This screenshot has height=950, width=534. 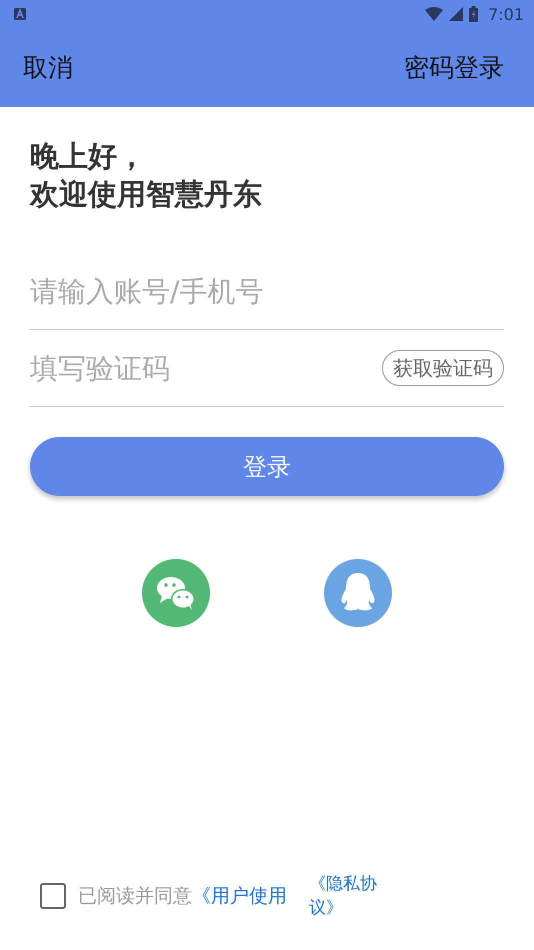 What do you see at coordinates (343, 896) in the screenshot?
I see `privacy-link: 《隐私协 议》` at bounding box center [343, 896].